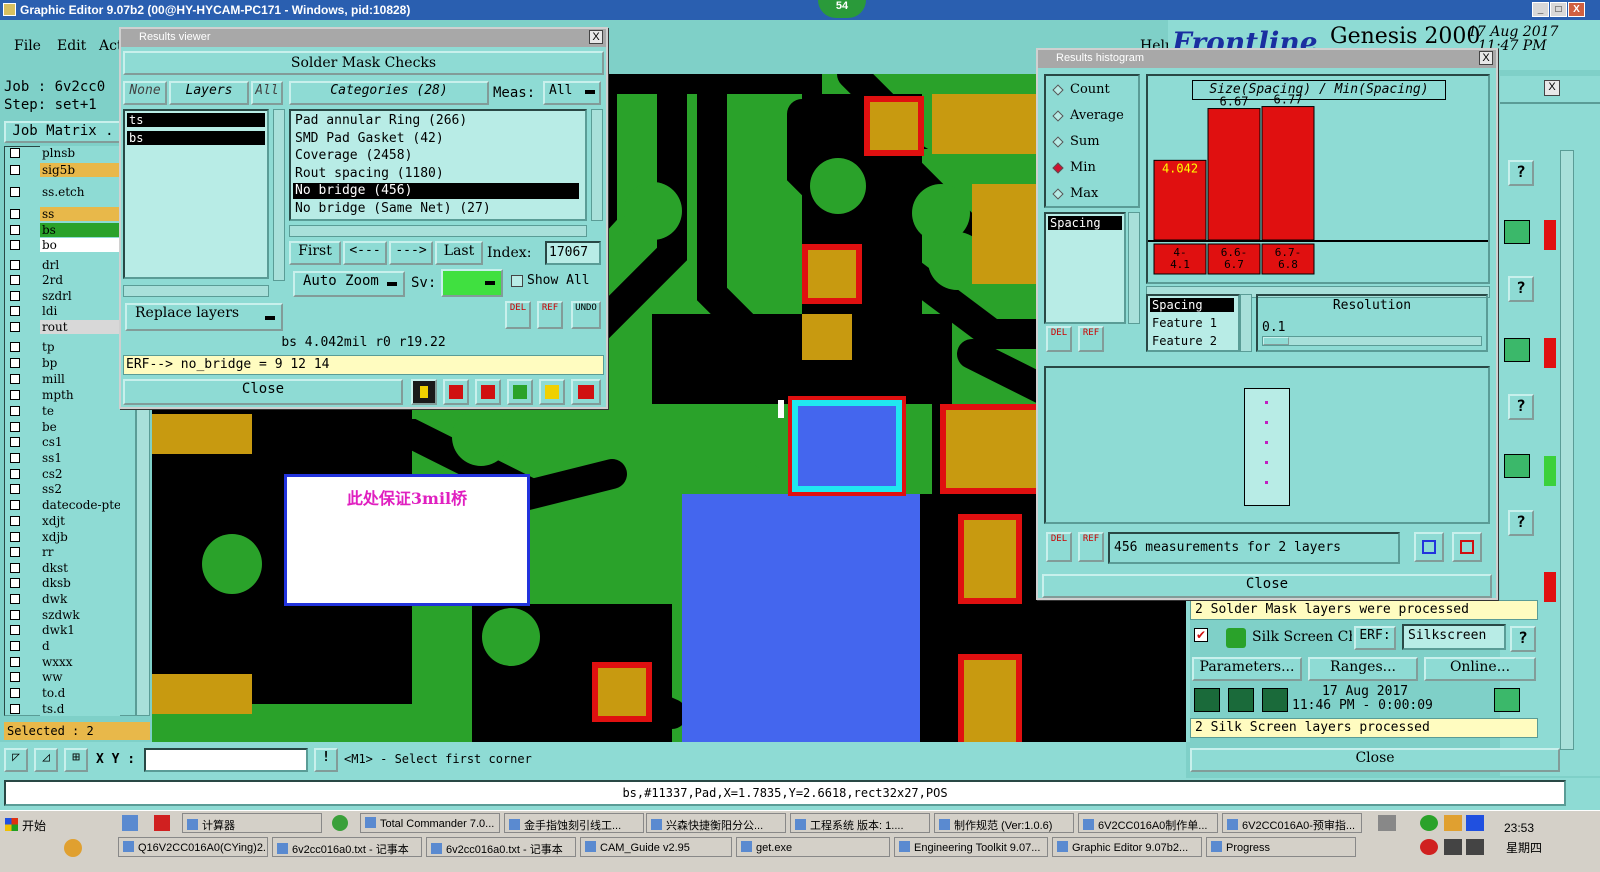  What do you see at coordinates (411, 253) in the screenshot?
I see `next-button: --->` at bounding box center [411, 253].